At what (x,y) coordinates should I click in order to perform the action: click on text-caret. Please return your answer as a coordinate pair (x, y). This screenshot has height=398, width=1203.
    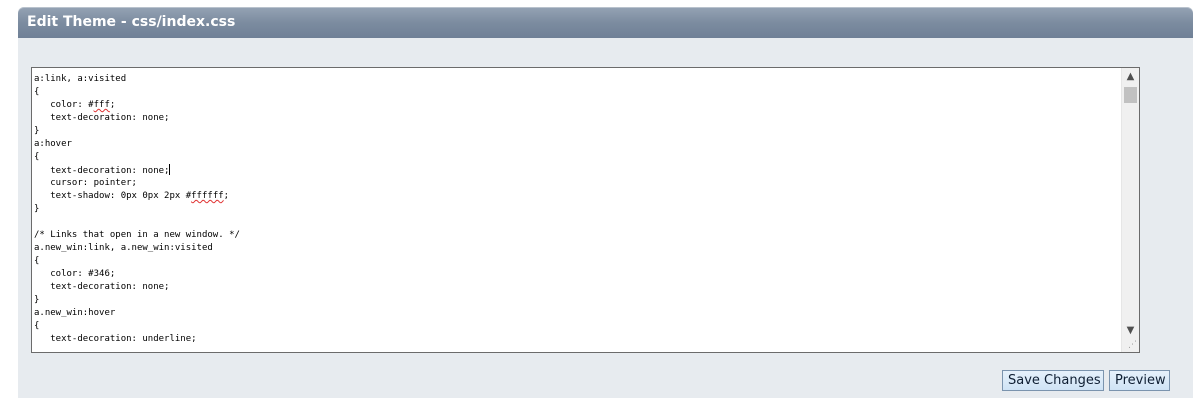
    Looking at the image, I should click on (170, 169).